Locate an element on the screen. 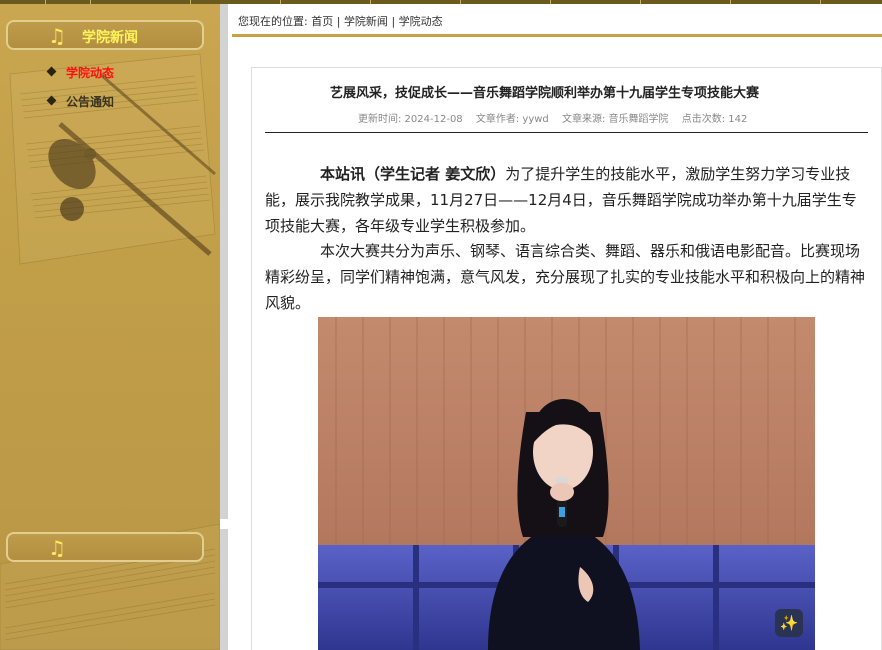 The image size is (882, 650). breadcrumb-underline is located at coordinates (557, 35).